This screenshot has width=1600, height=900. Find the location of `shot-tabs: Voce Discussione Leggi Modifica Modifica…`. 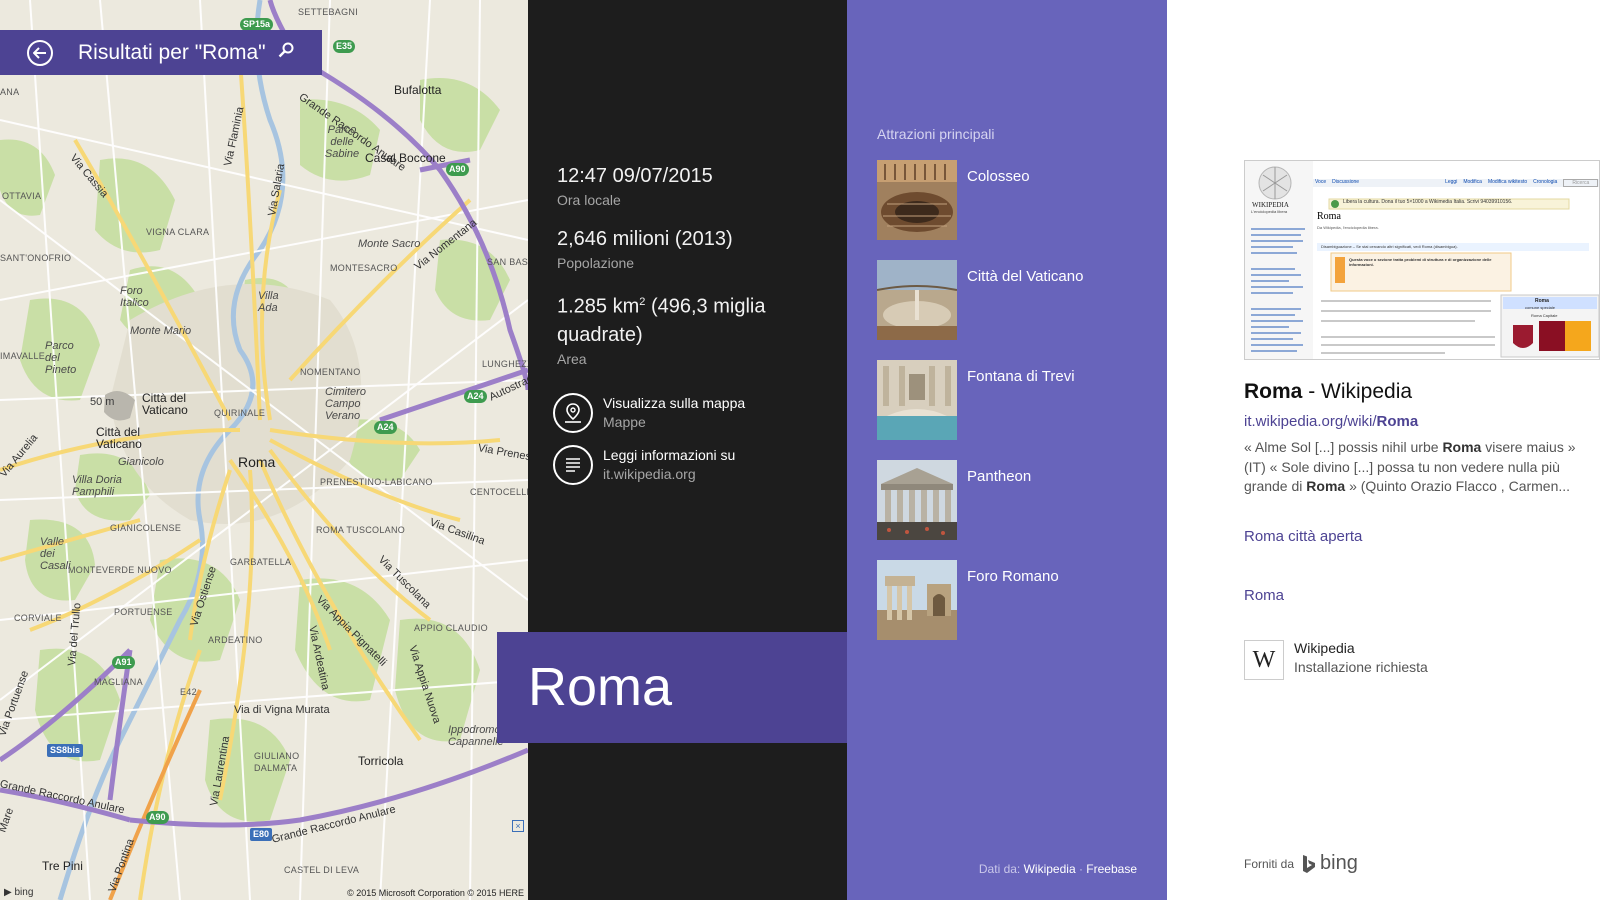

shot-tabs: Voce Discussione Leggi Modifica Modifica… is located at coordinates (1457, 183).